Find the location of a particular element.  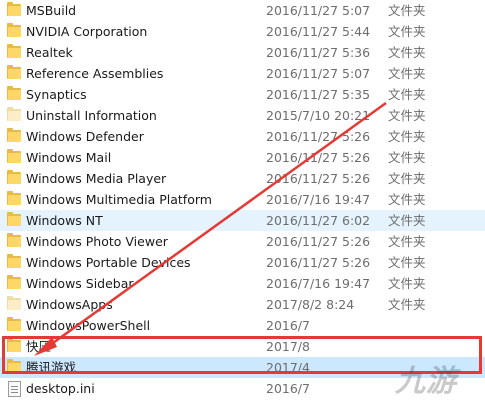

watermark-logo: 九游 is located at coordinates (426, 381).